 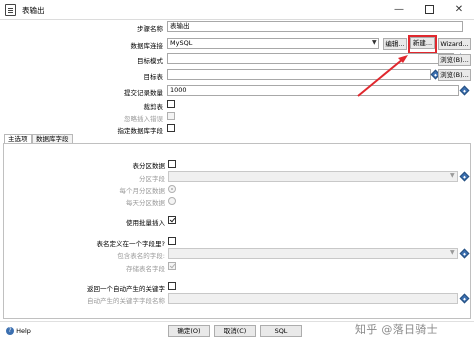 What do you see at coordinates (382, 76) in the screenshot?
I see `annotation-arrow` at bounding box center [382, 76].